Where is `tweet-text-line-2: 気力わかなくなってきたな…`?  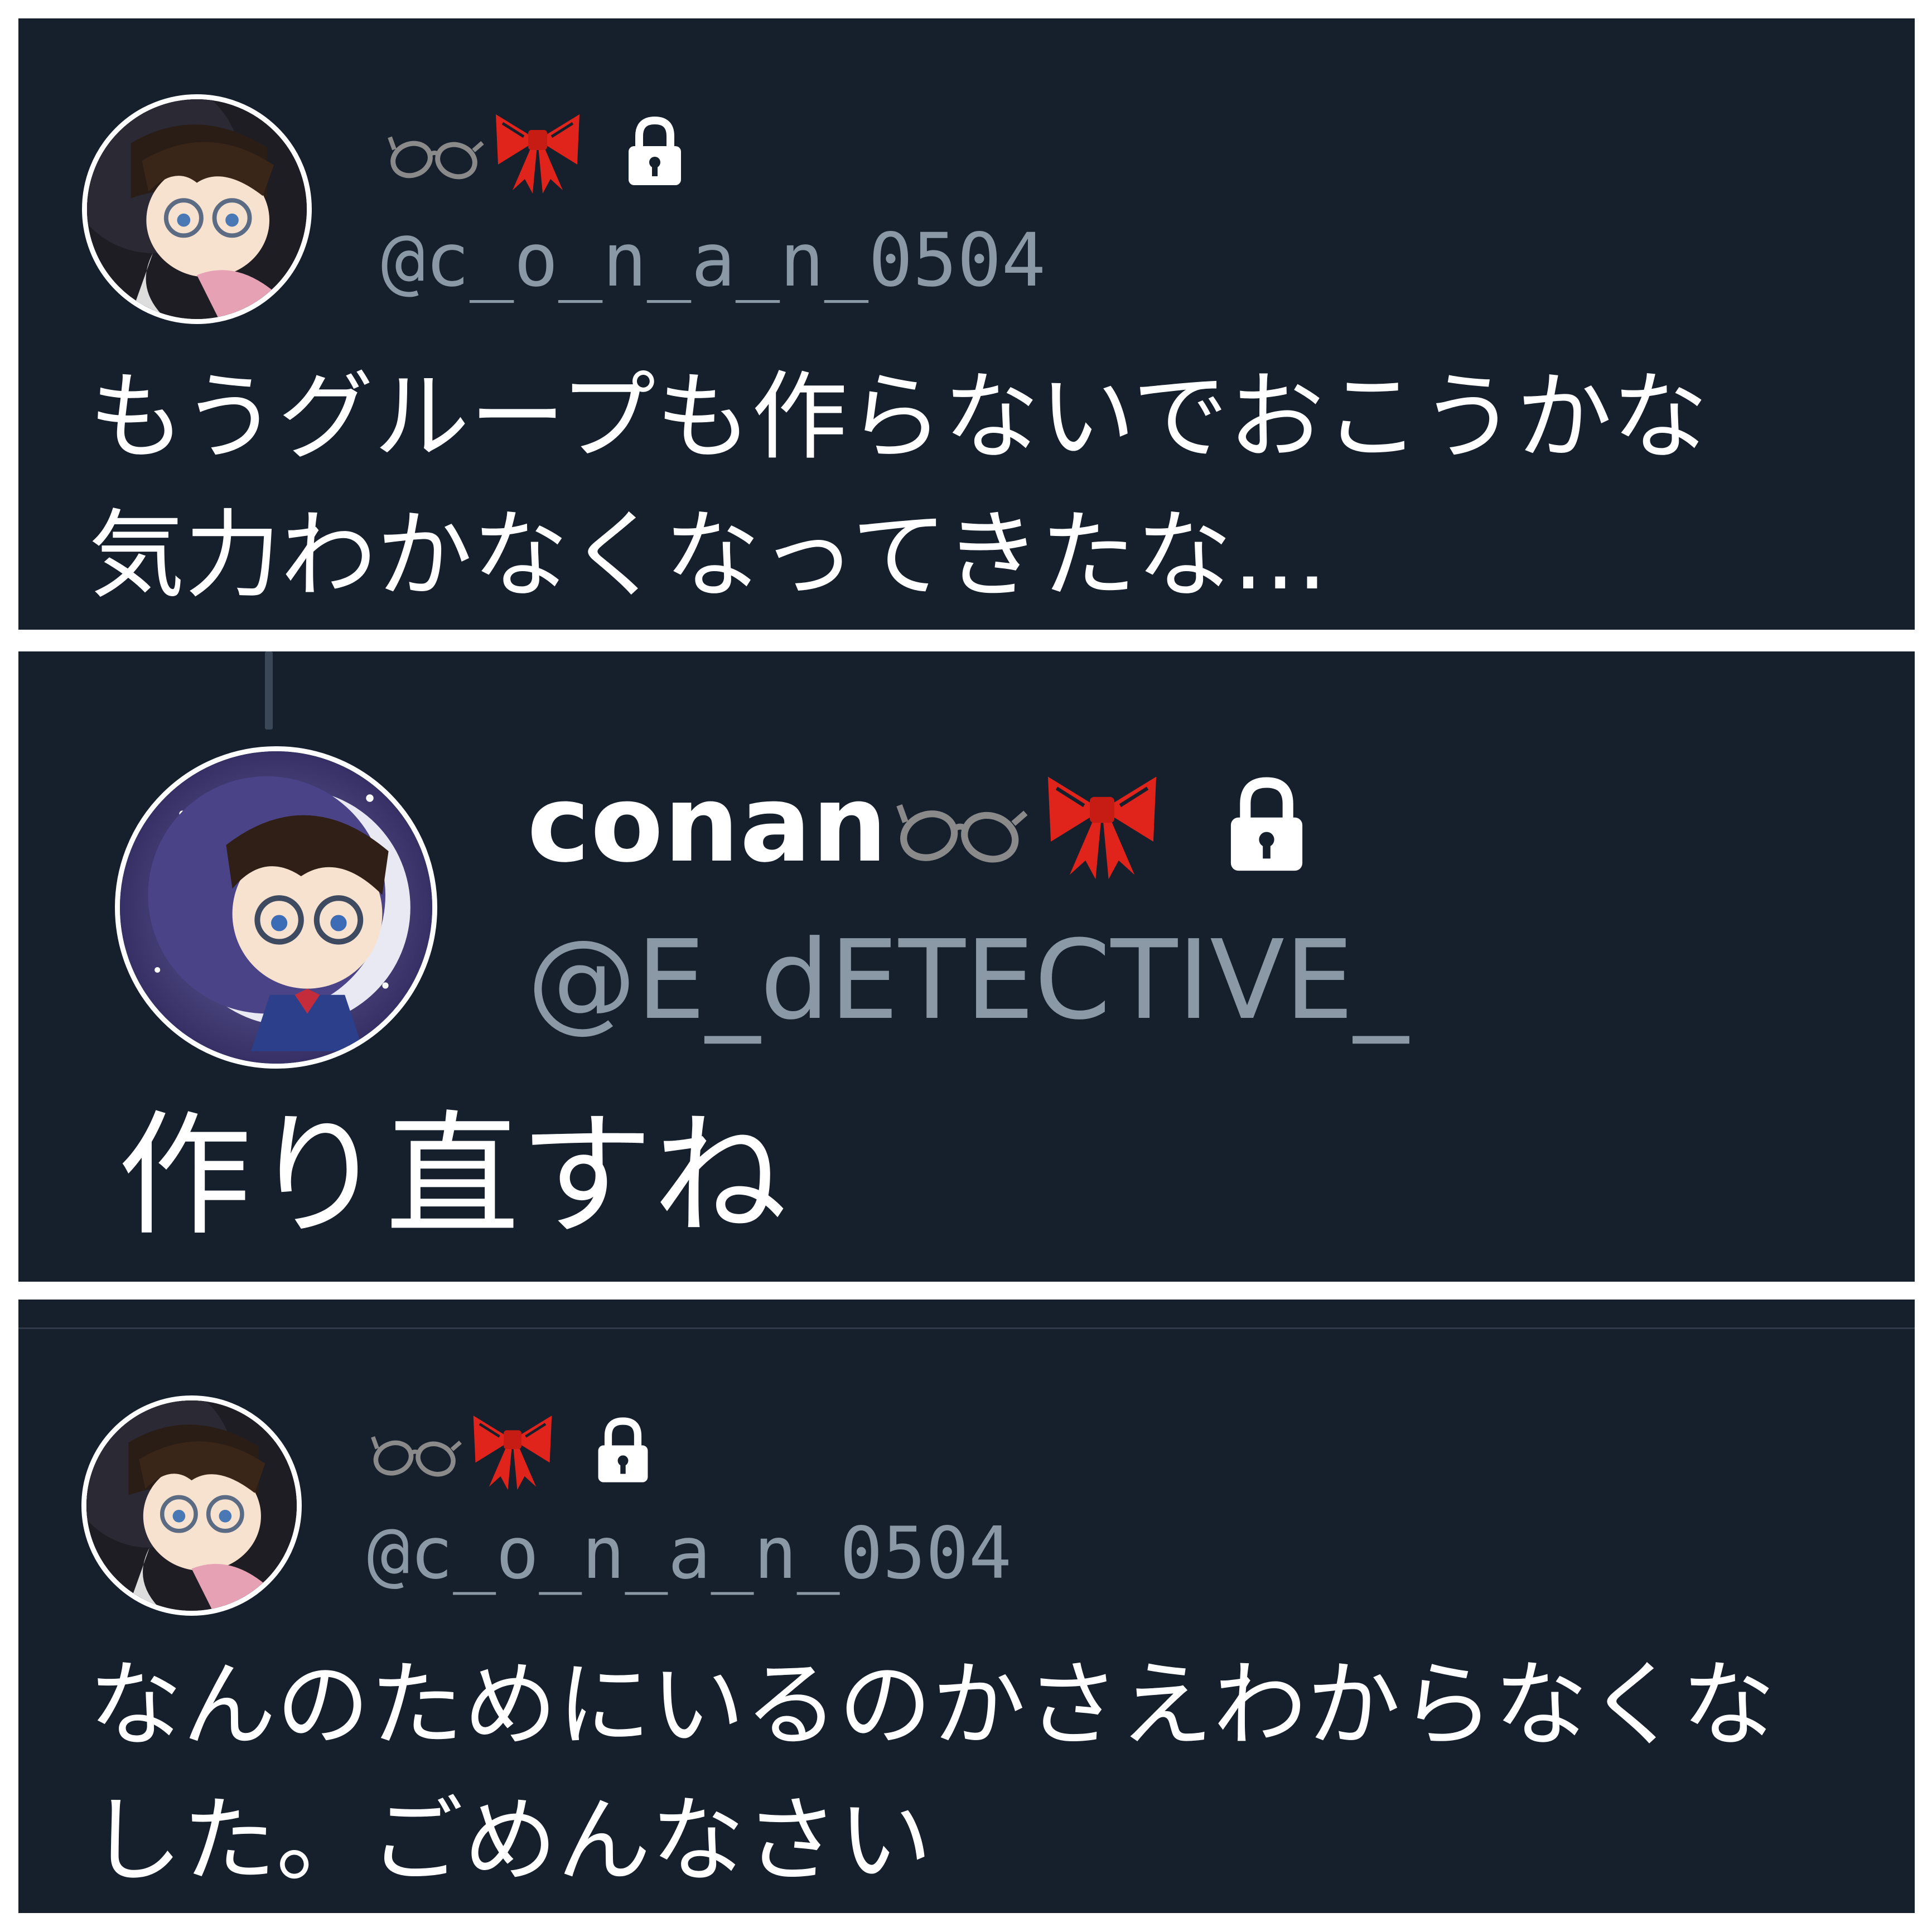 tweet-text-line-2: 気力わかなくなってきたな… is located at coordinates (709, 555).